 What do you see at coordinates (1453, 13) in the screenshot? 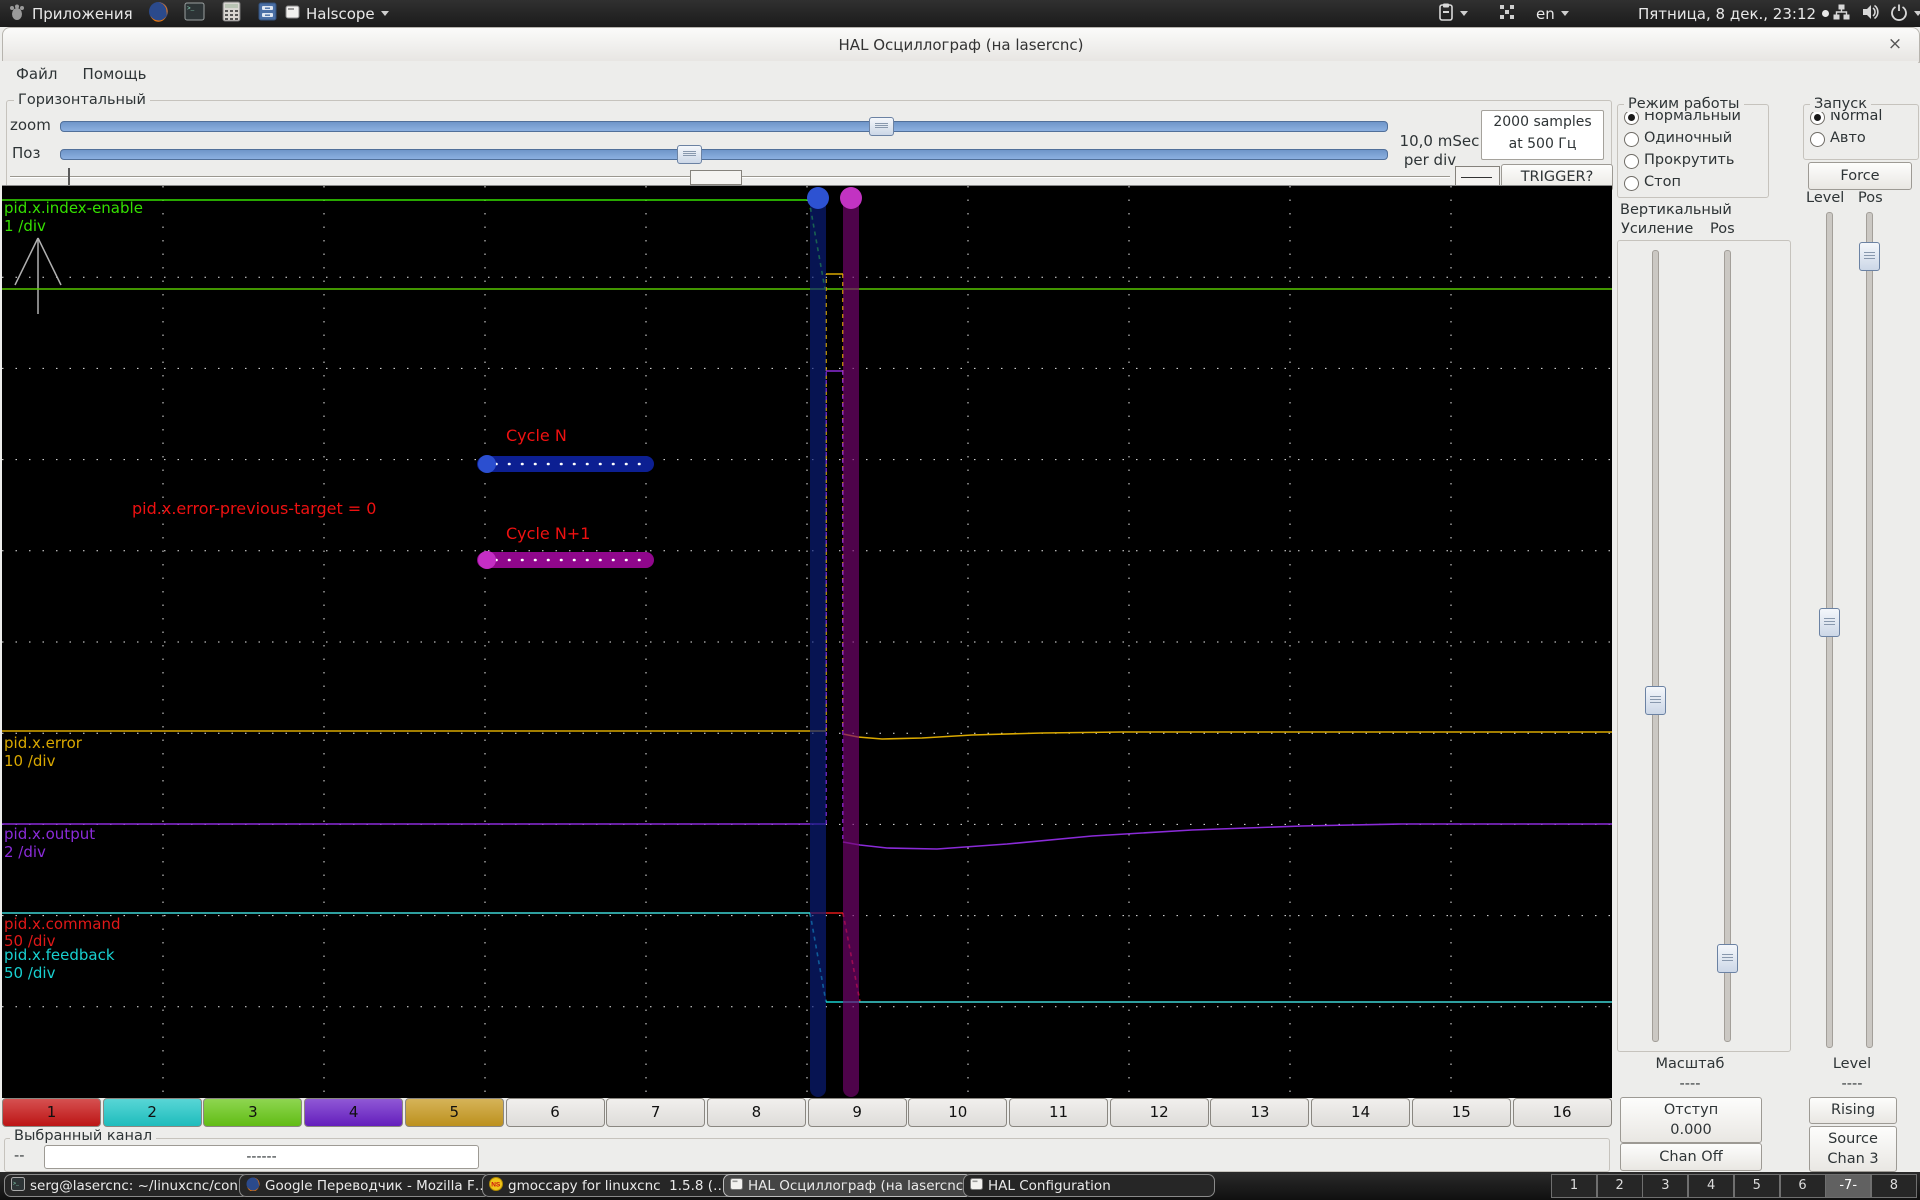
I see `battery-indicator` at bounding box center [1453, 13].